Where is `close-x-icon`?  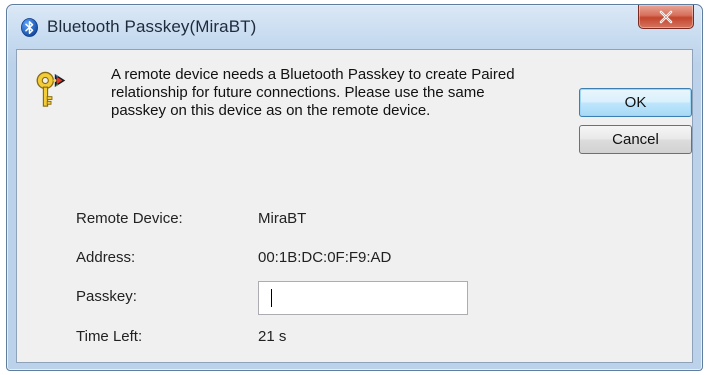
close-x-icon is located at coordinates (666, 16).